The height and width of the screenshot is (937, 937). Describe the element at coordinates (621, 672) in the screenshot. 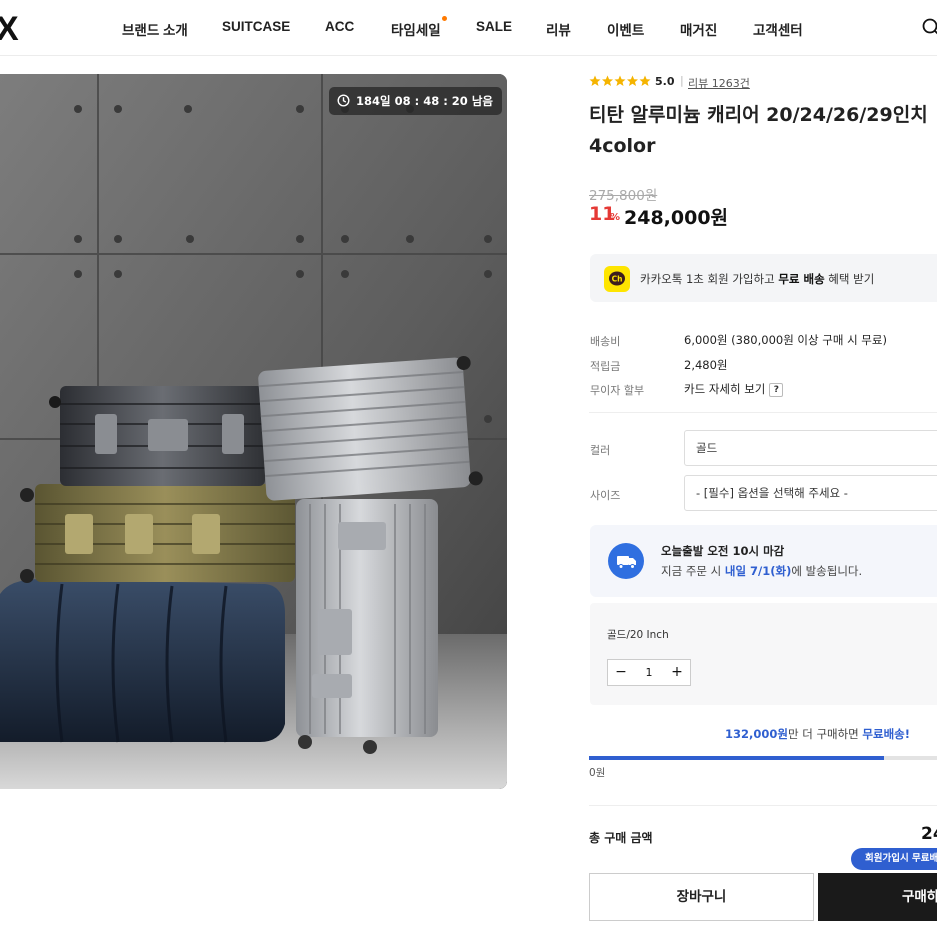

I see `quantity-decrease-button: −` at that location.